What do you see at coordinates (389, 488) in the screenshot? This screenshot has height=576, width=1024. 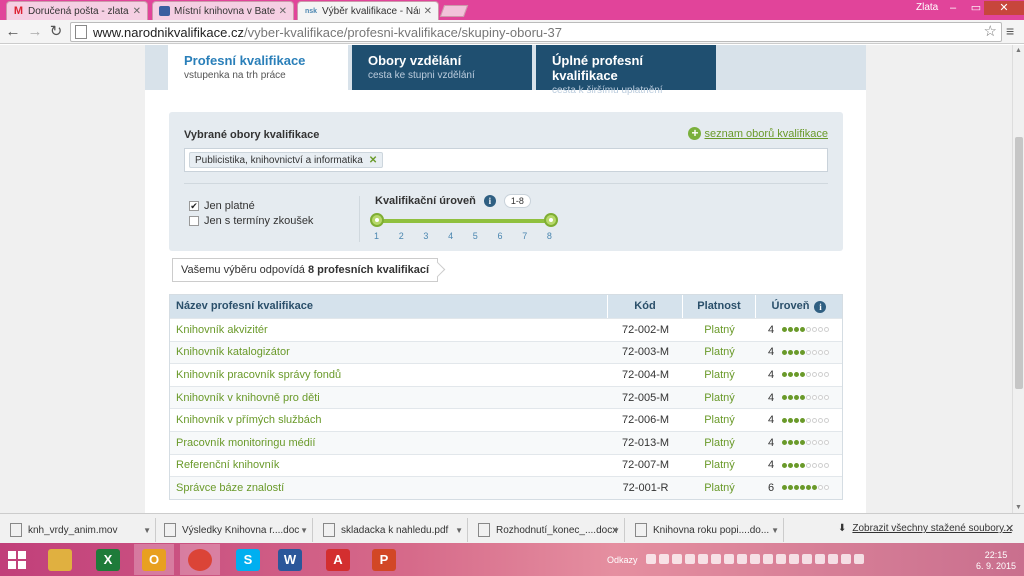 I see `qualification-name-link: Správce báze znalostí` at bounding box center [389, 488].